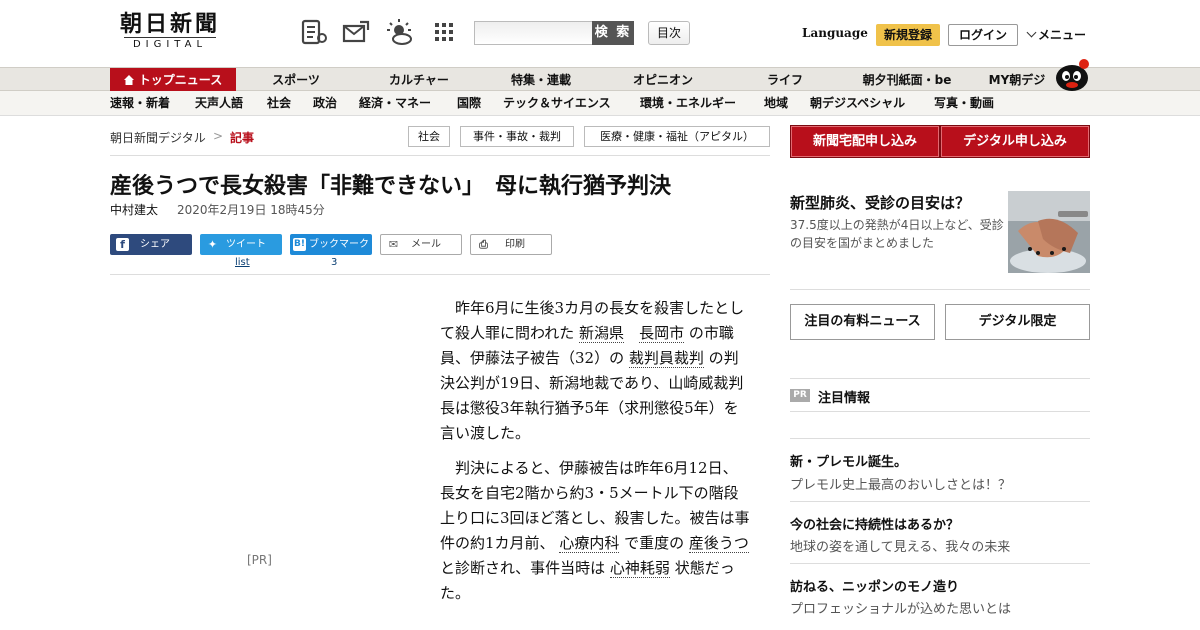  Describe the element at coordinates (631, 333) in the screenshot. I see `article-text` at that location.